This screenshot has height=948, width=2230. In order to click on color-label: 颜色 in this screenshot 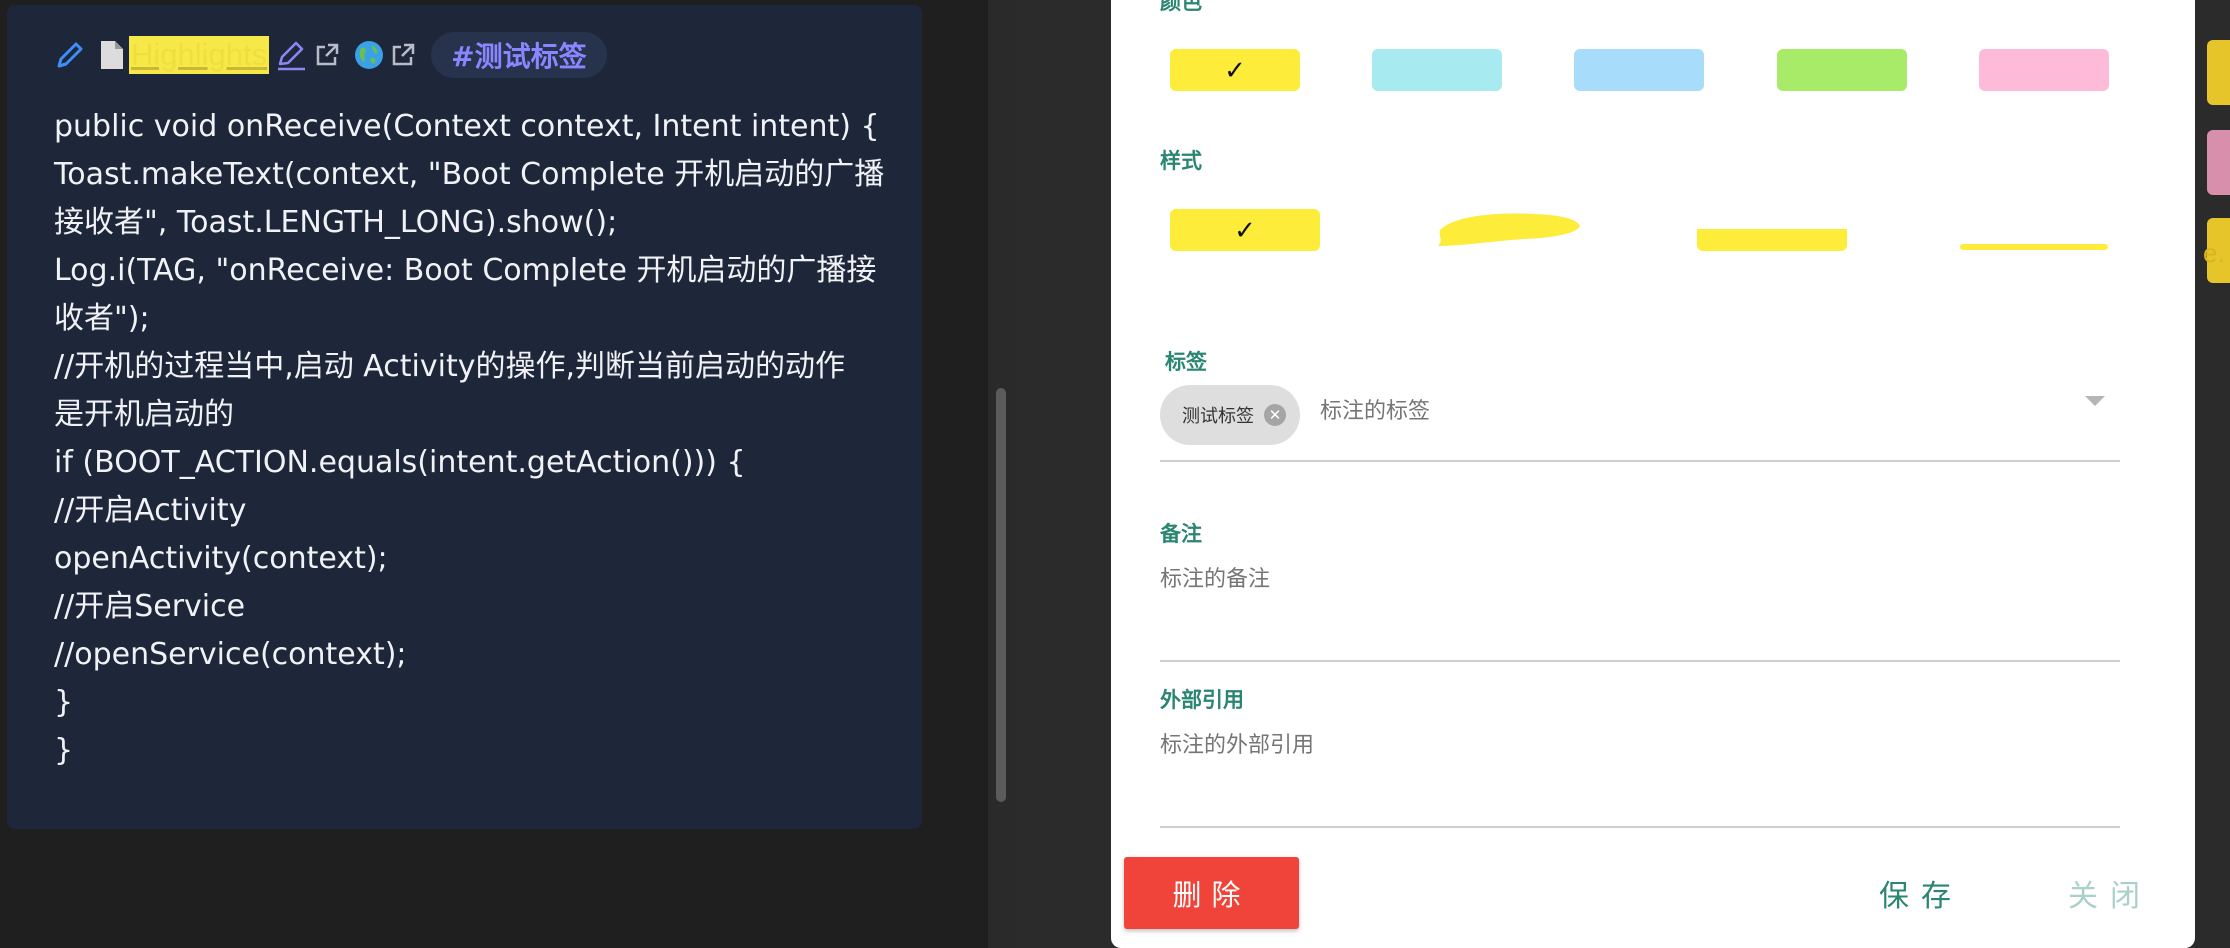, I will do `click(1181, 7)`.